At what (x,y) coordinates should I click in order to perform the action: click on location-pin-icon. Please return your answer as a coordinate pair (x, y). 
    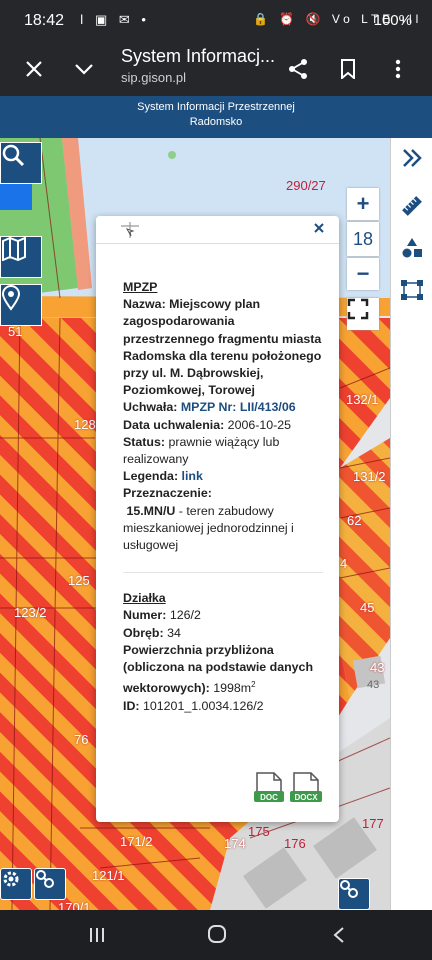
    Looking at the image, I should click on (11, 298).